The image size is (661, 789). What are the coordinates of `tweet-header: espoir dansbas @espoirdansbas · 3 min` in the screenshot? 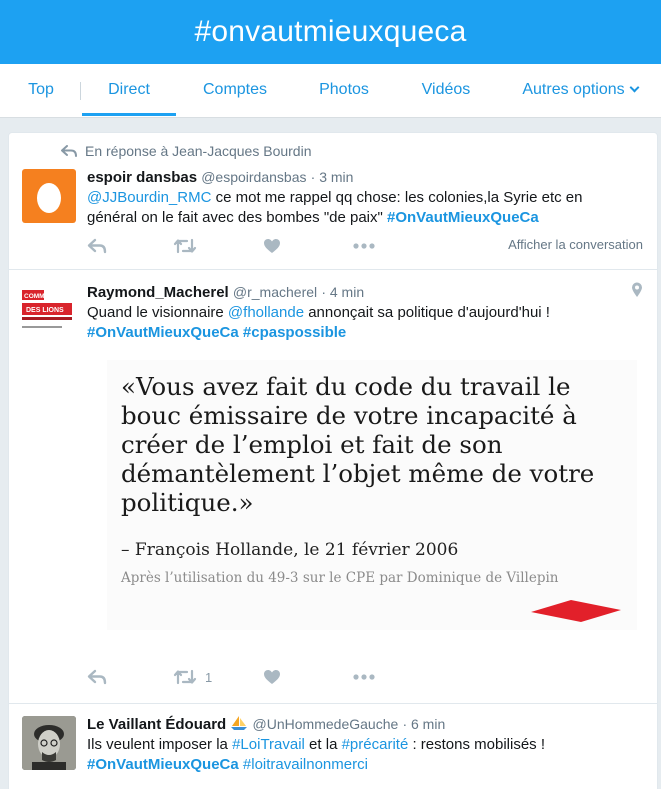 It's located at (360, 177).